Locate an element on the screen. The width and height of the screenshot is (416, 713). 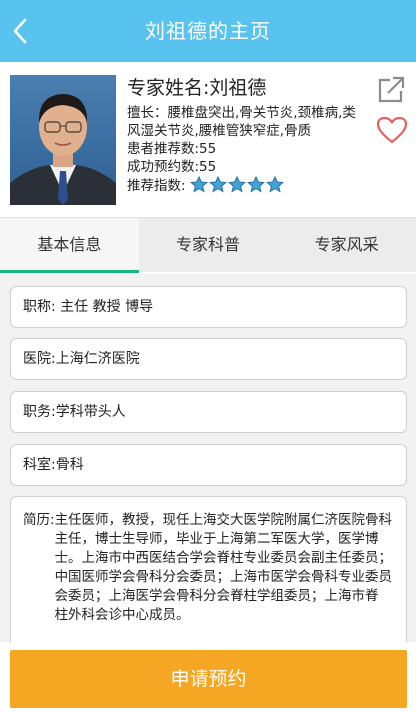
tab-science: 专家科普 is located at coordinates (208, 245).